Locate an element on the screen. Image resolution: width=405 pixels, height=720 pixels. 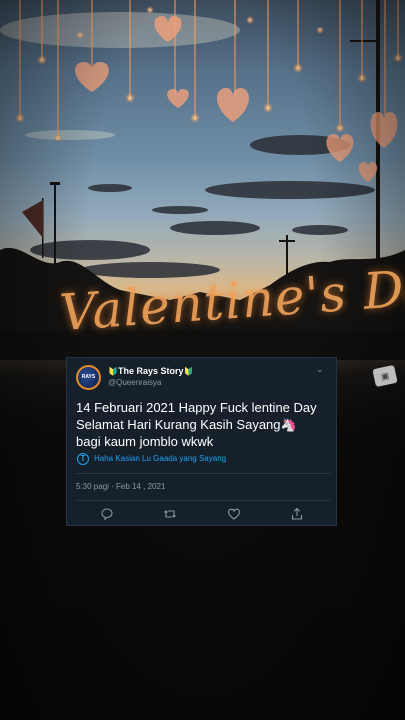
display-name: 🔰The Rays Story🔰 is located at coordinates (150, 371).